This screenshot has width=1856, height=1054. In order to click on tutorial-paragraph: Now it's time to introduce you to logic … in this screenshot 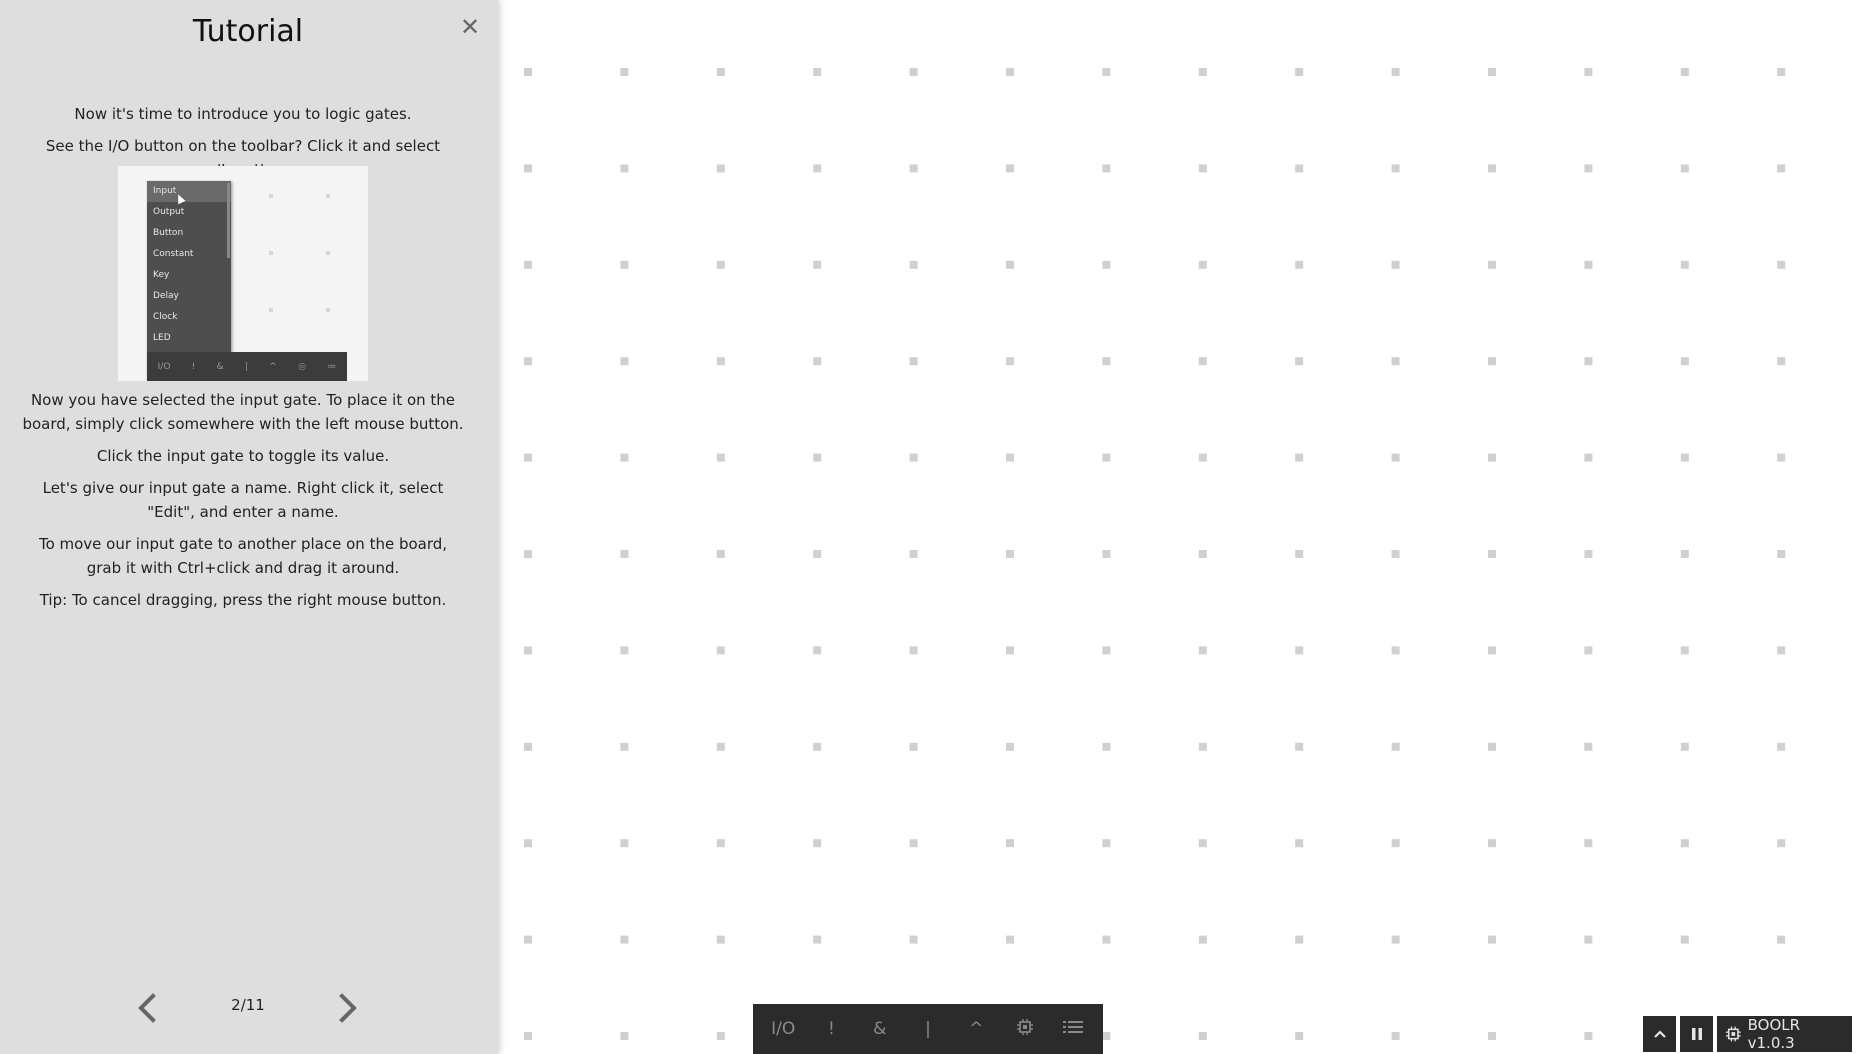, I will do `click(243, 114)`.